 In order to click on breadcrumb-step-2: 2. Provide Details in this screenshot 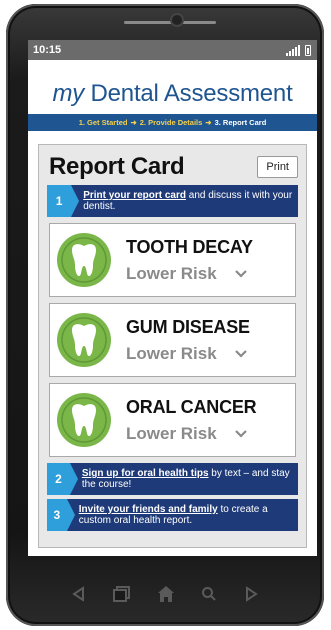, I will do `click(171, 122)`.